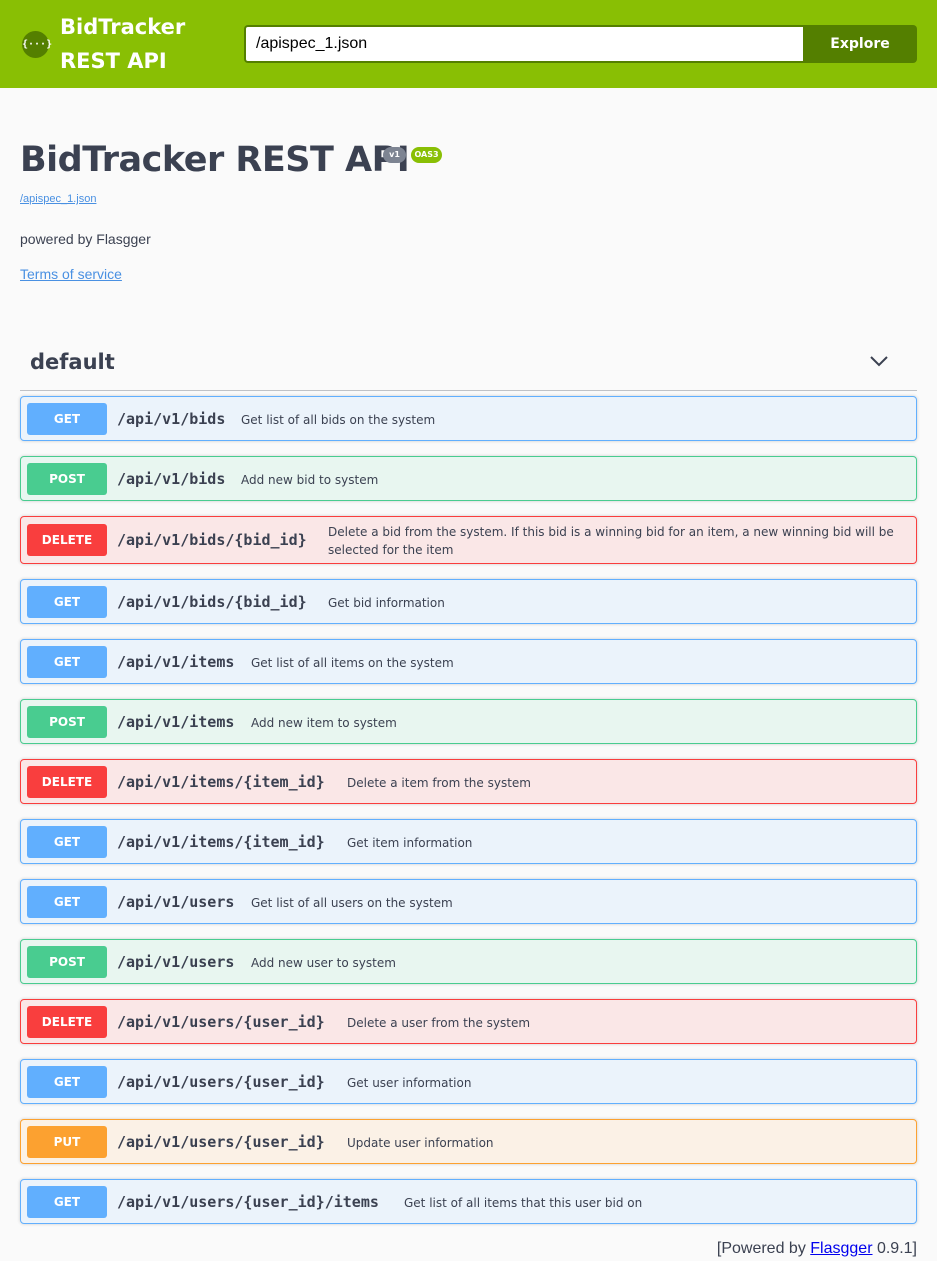 The image size is (937, 1261). What do you see at coordinates (85, 239) in the screenshot?
I see `api-description: powered by Flasgger` at bounding box center [85, 239].